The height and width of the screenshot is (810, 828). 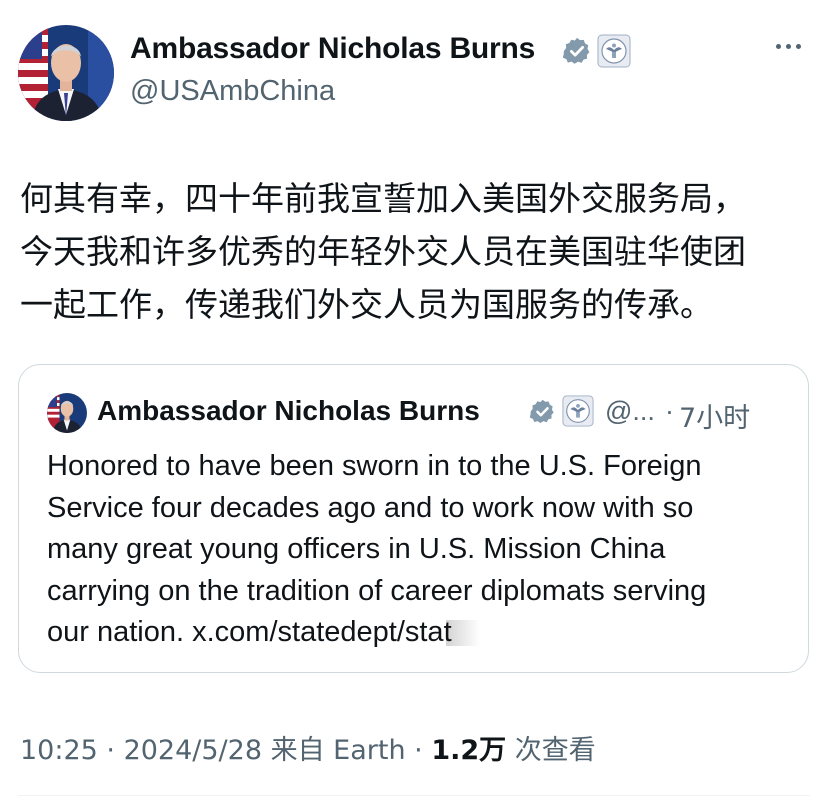 I want to click on tweet-text-line: 何其有幸，四十年前我宣誓加入美国外交服务局，, so click(x=383, y=198).